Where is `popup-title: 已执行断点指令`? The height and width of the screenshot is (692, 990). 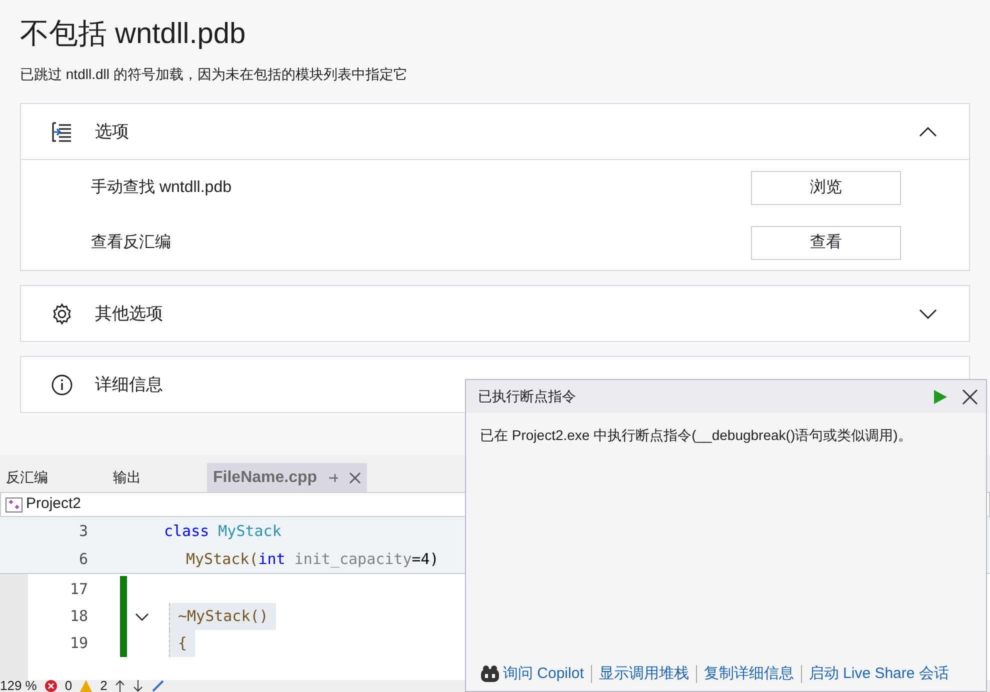
popup-title: 已执行断点指令 is located at coordinates (527, 396).